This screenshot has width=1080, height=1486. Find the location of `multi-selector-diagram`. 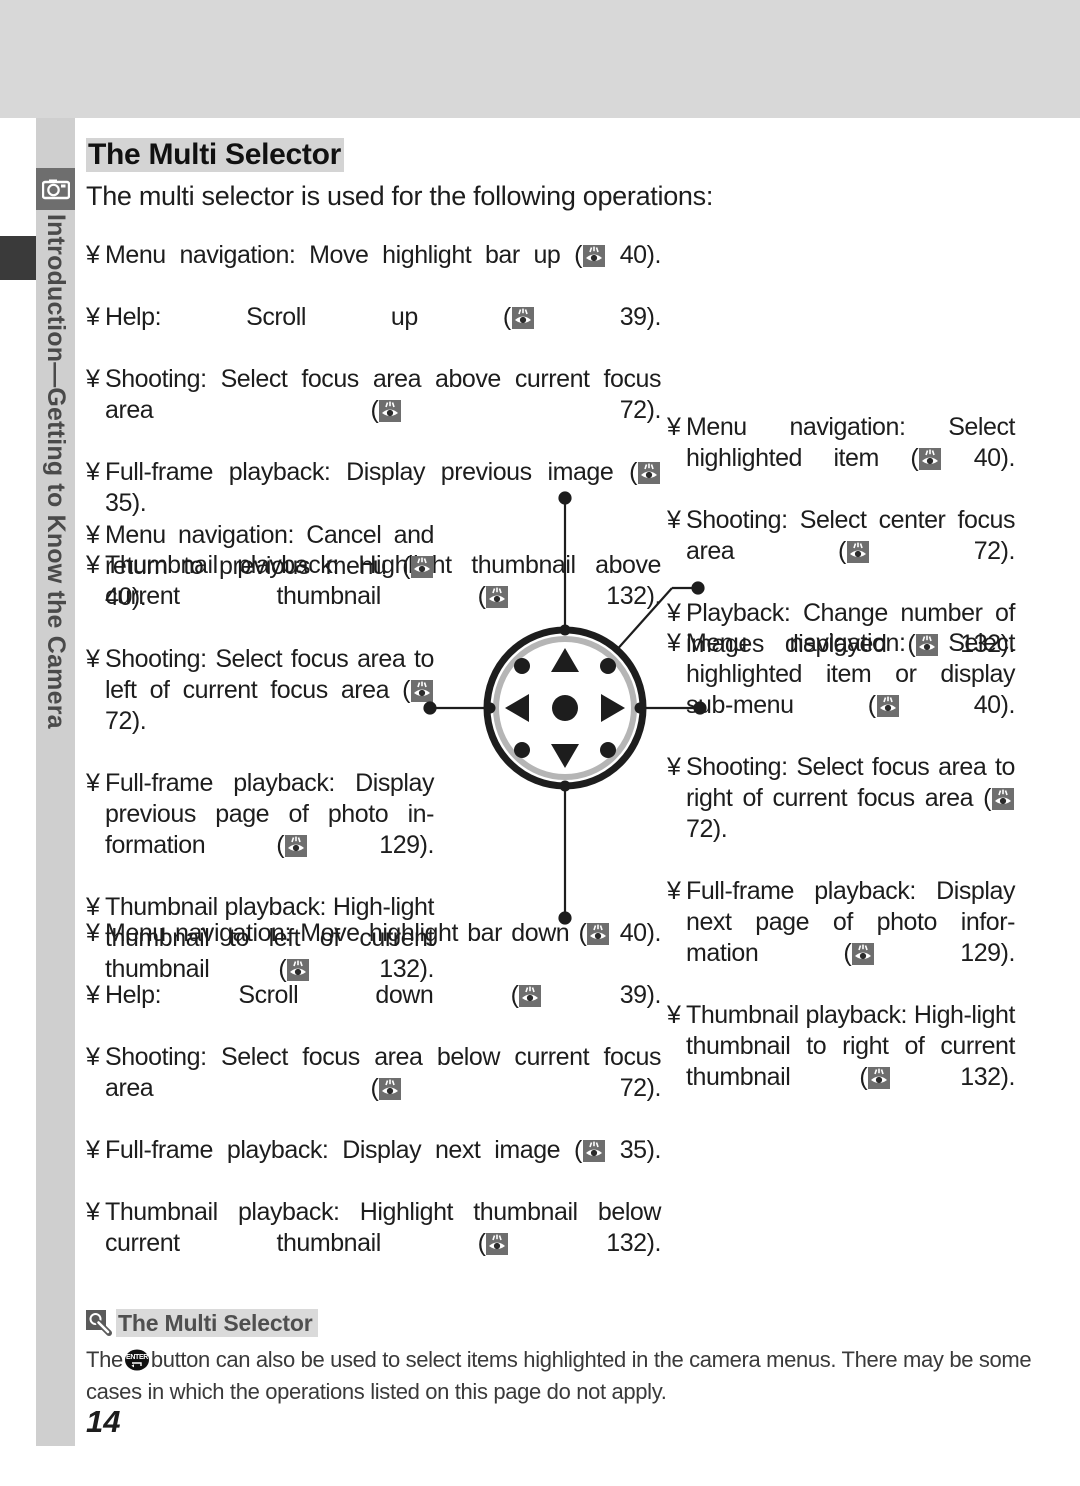

multi-selector-diagram is located at coordinates (565, 708).